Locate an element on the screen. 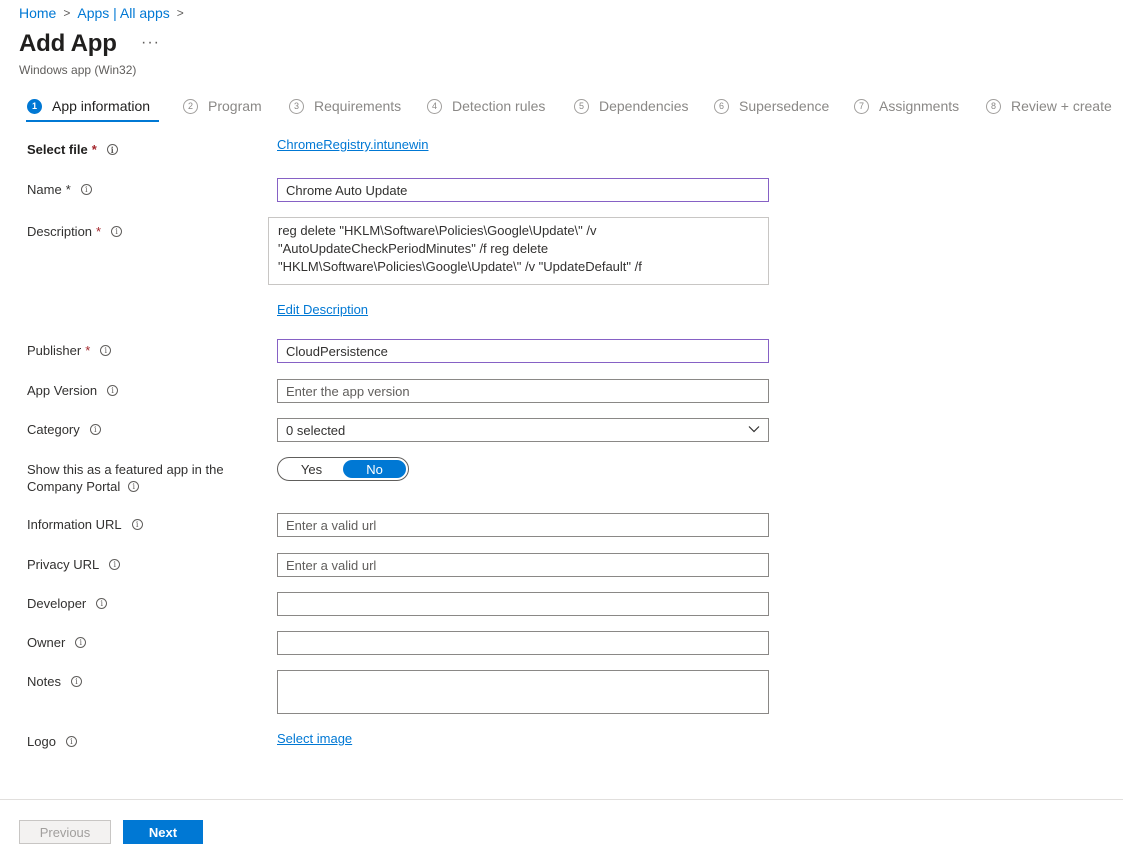 The width and height of the screenshot is (1123, 849). breadcrumb-apps: Apps | All apps is located at coordinates (123, 13).